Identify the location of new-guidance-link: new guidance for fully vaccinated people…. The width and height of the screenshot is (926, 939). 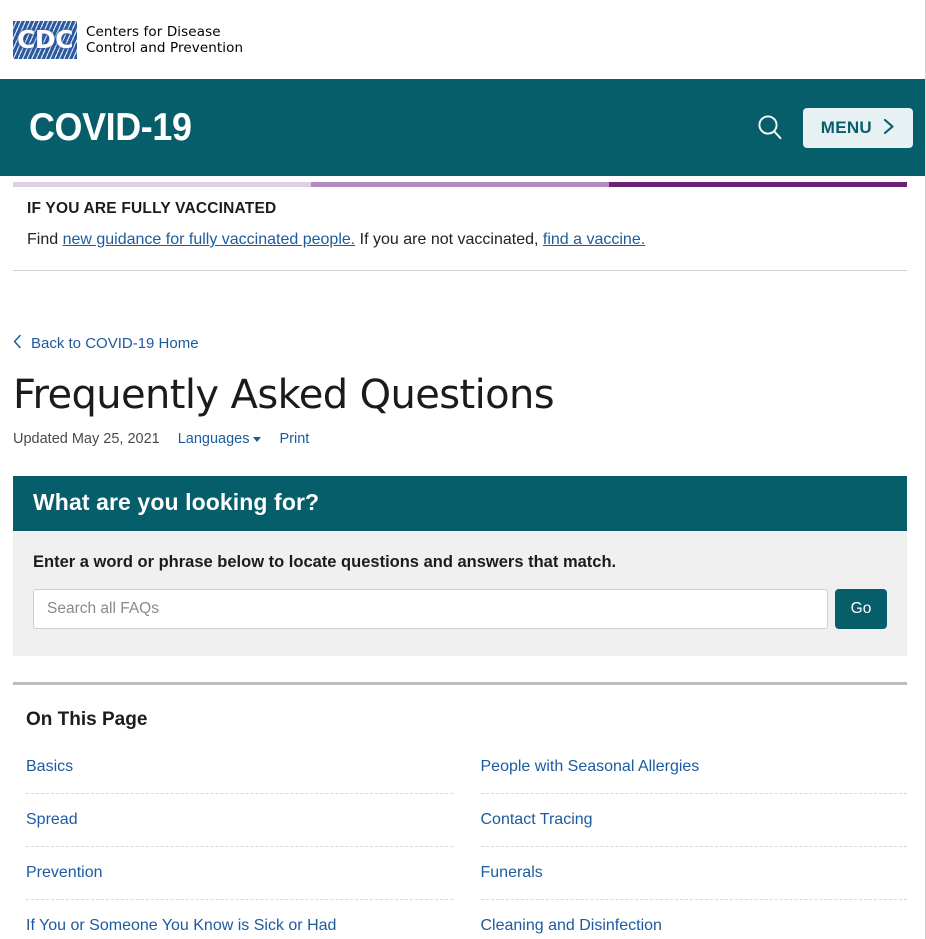
(209, 239).